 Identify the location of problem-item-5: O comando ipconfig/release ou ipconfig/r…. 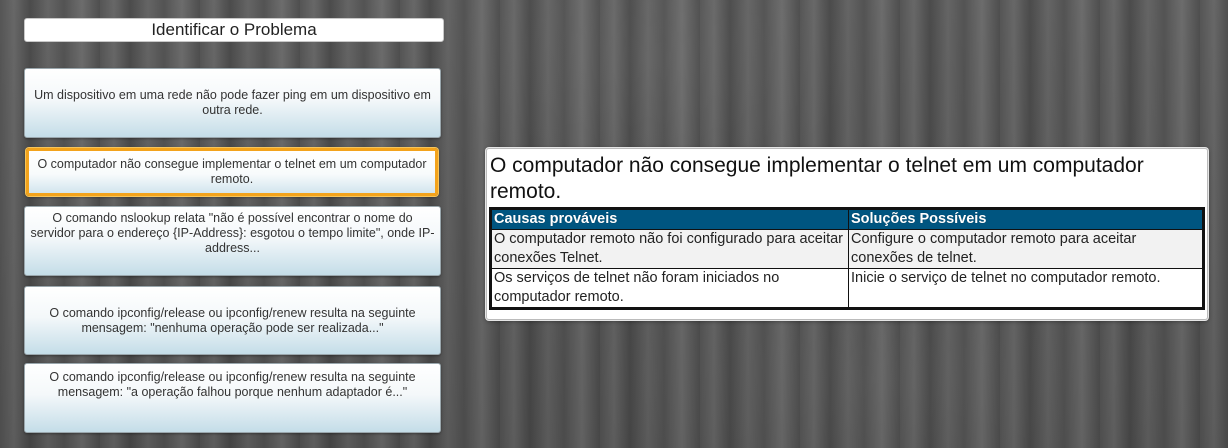
(232, 398).